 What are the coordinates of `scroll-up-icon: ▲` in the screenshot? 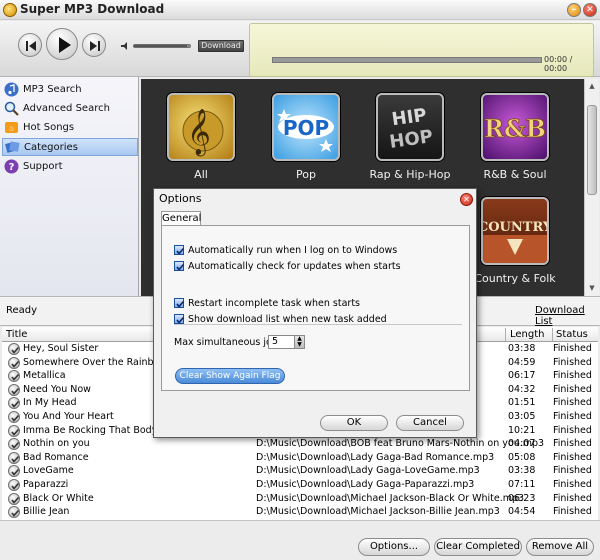 It's located at (592, 86).